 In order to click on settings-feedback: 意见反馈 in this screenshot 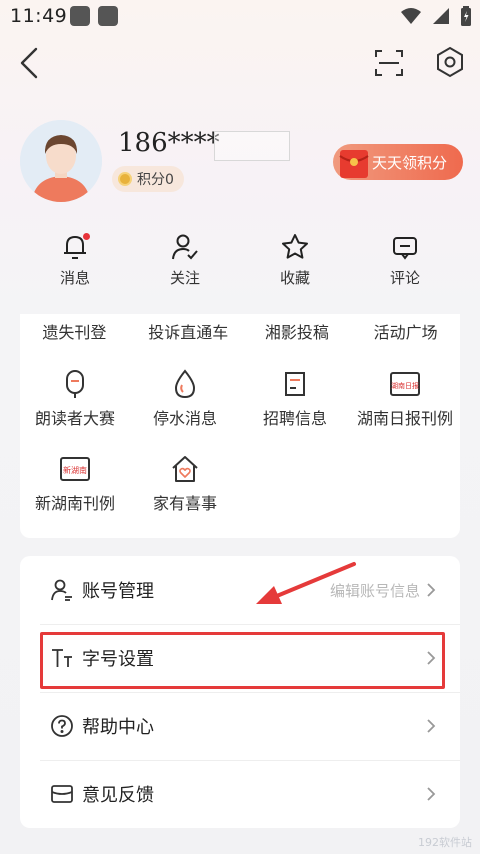, I will do `click(240, 794)`.